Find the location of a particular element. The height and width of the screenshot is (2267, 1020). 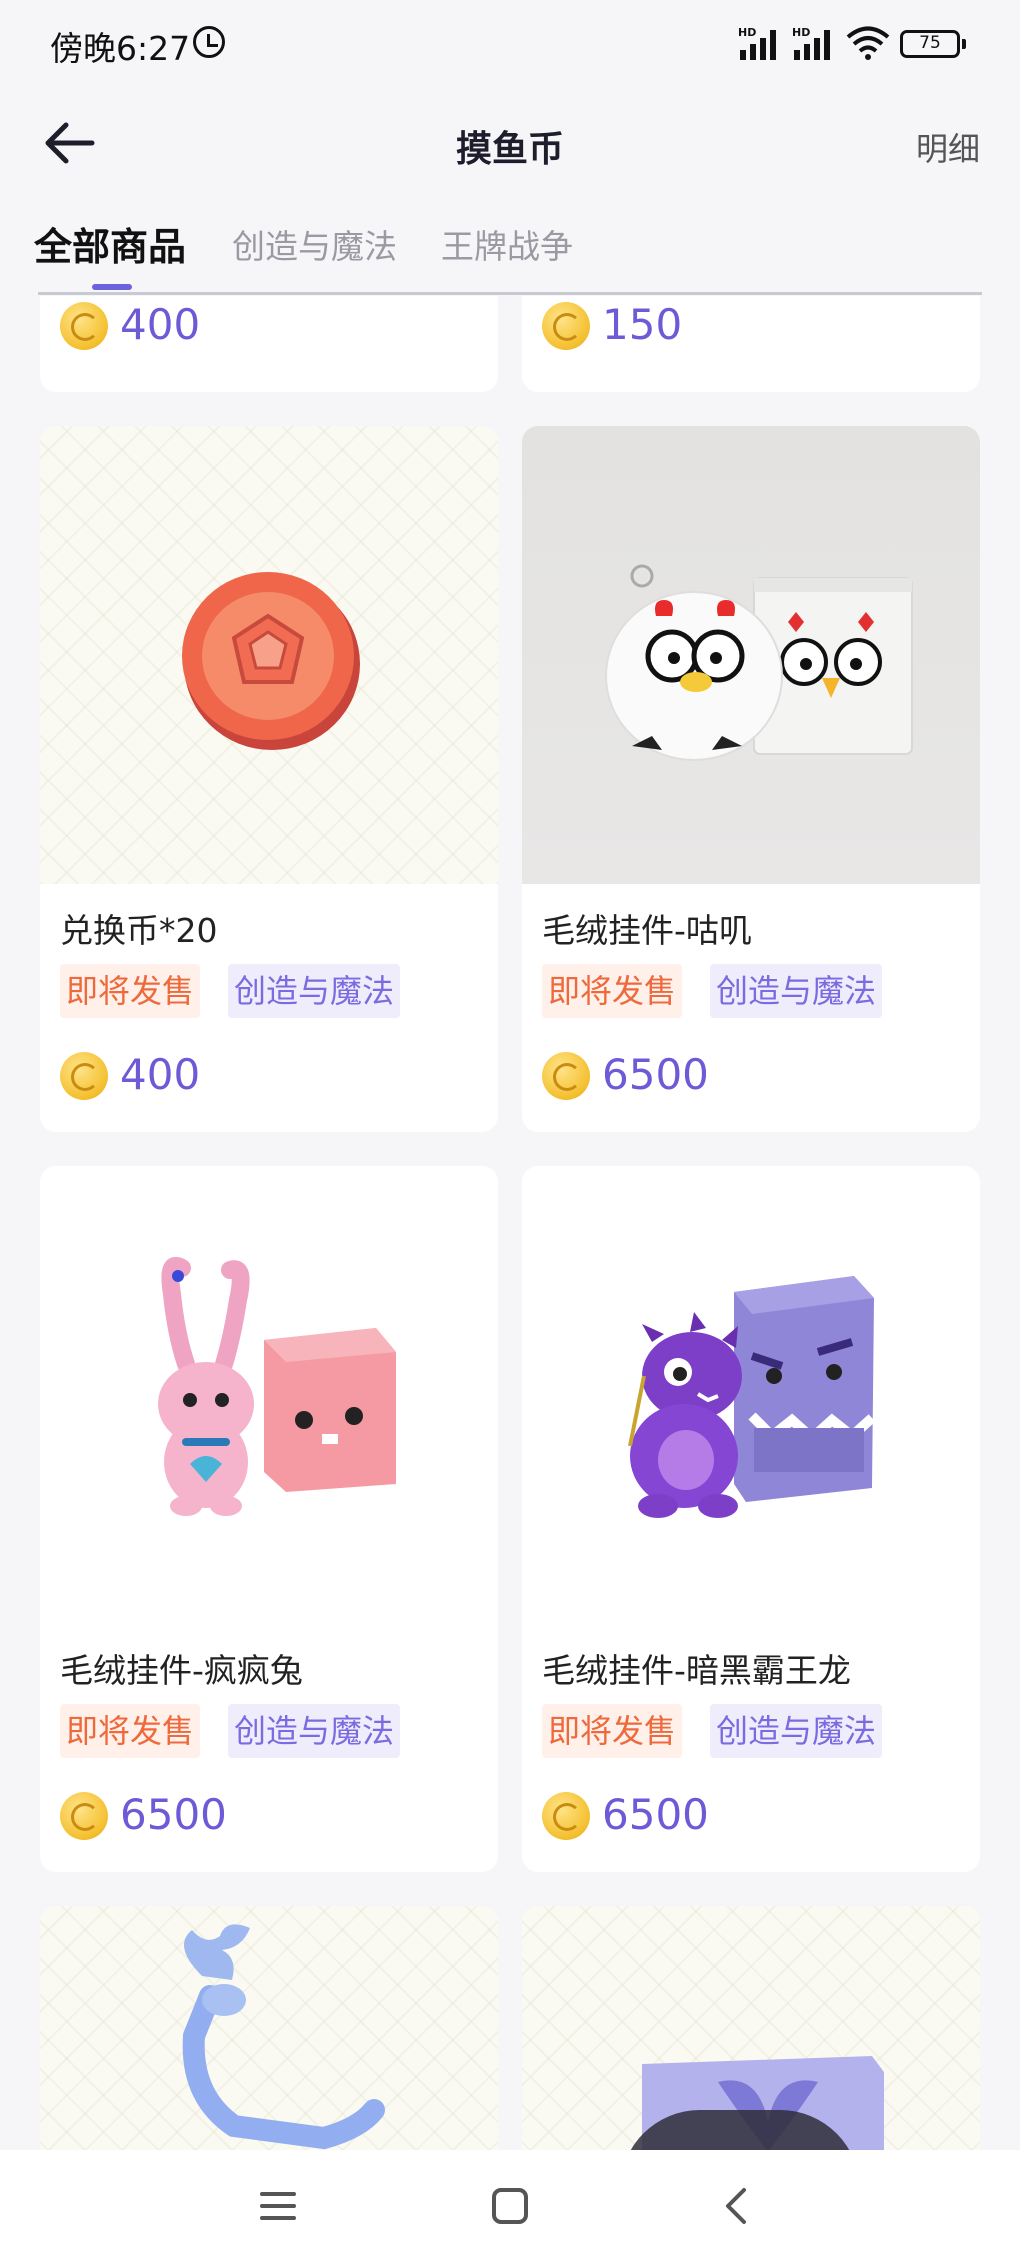

detail-link: 明细 is located at coordinates (948, 147).